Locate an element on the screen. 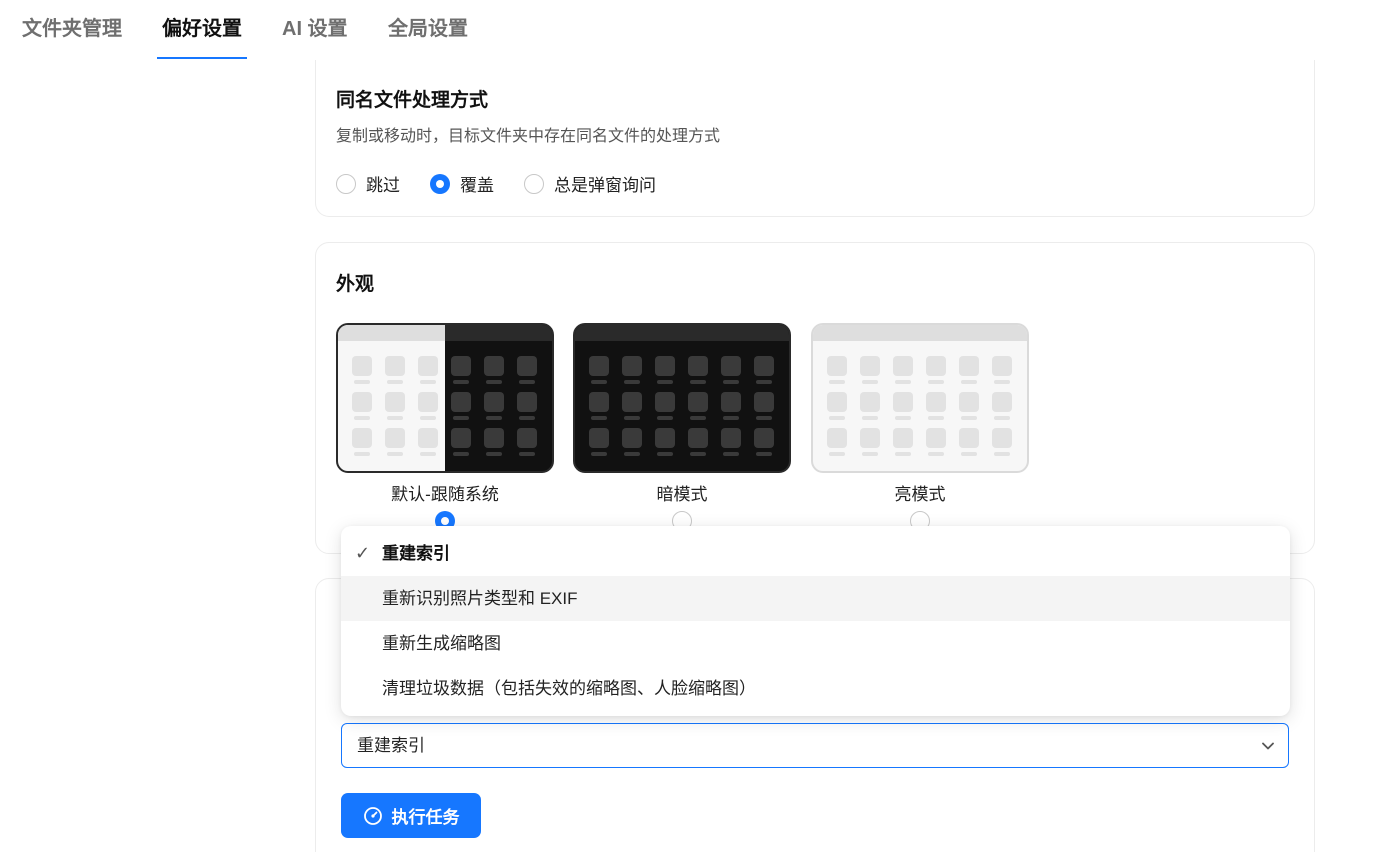 The width and height of the screenshot is (1376, 852). menu-item-regenerate-thumbnails: 重新生成缩略图 is located at coordinates (815, 643).